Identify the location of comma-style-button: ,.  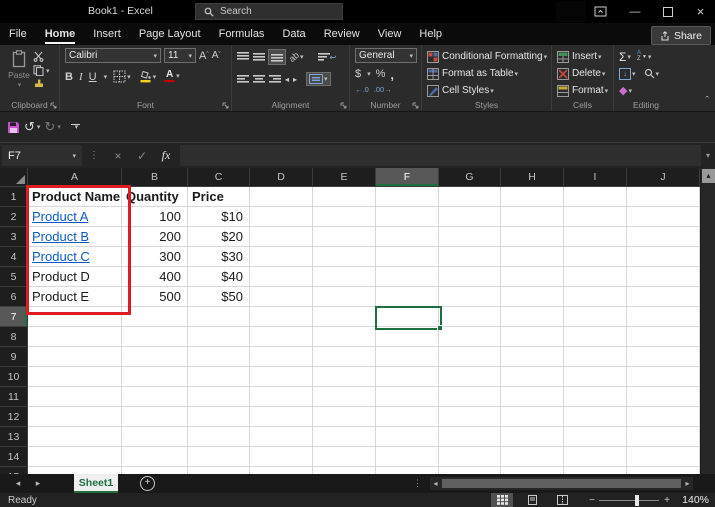
(392, 74).